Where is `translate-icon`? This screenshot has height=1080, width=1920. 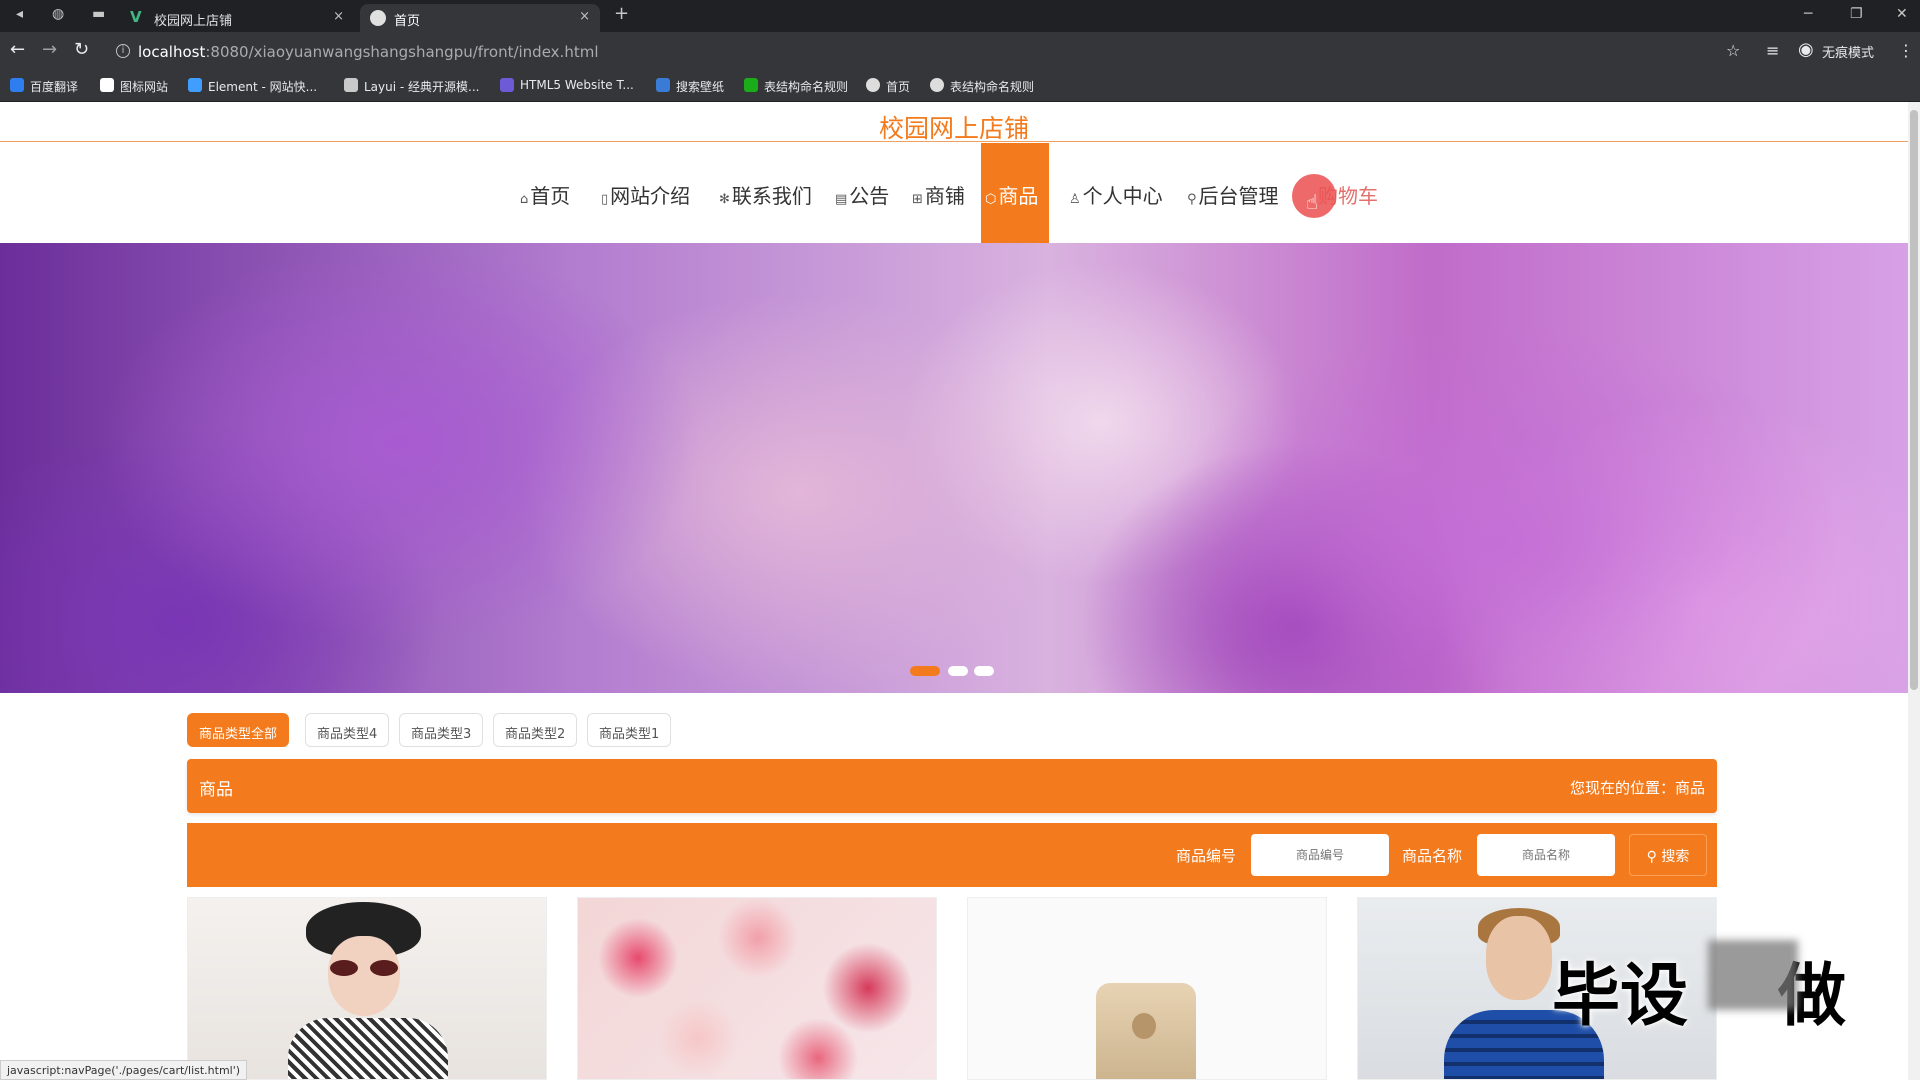 translate-icon is located at coordinates (17, 85).